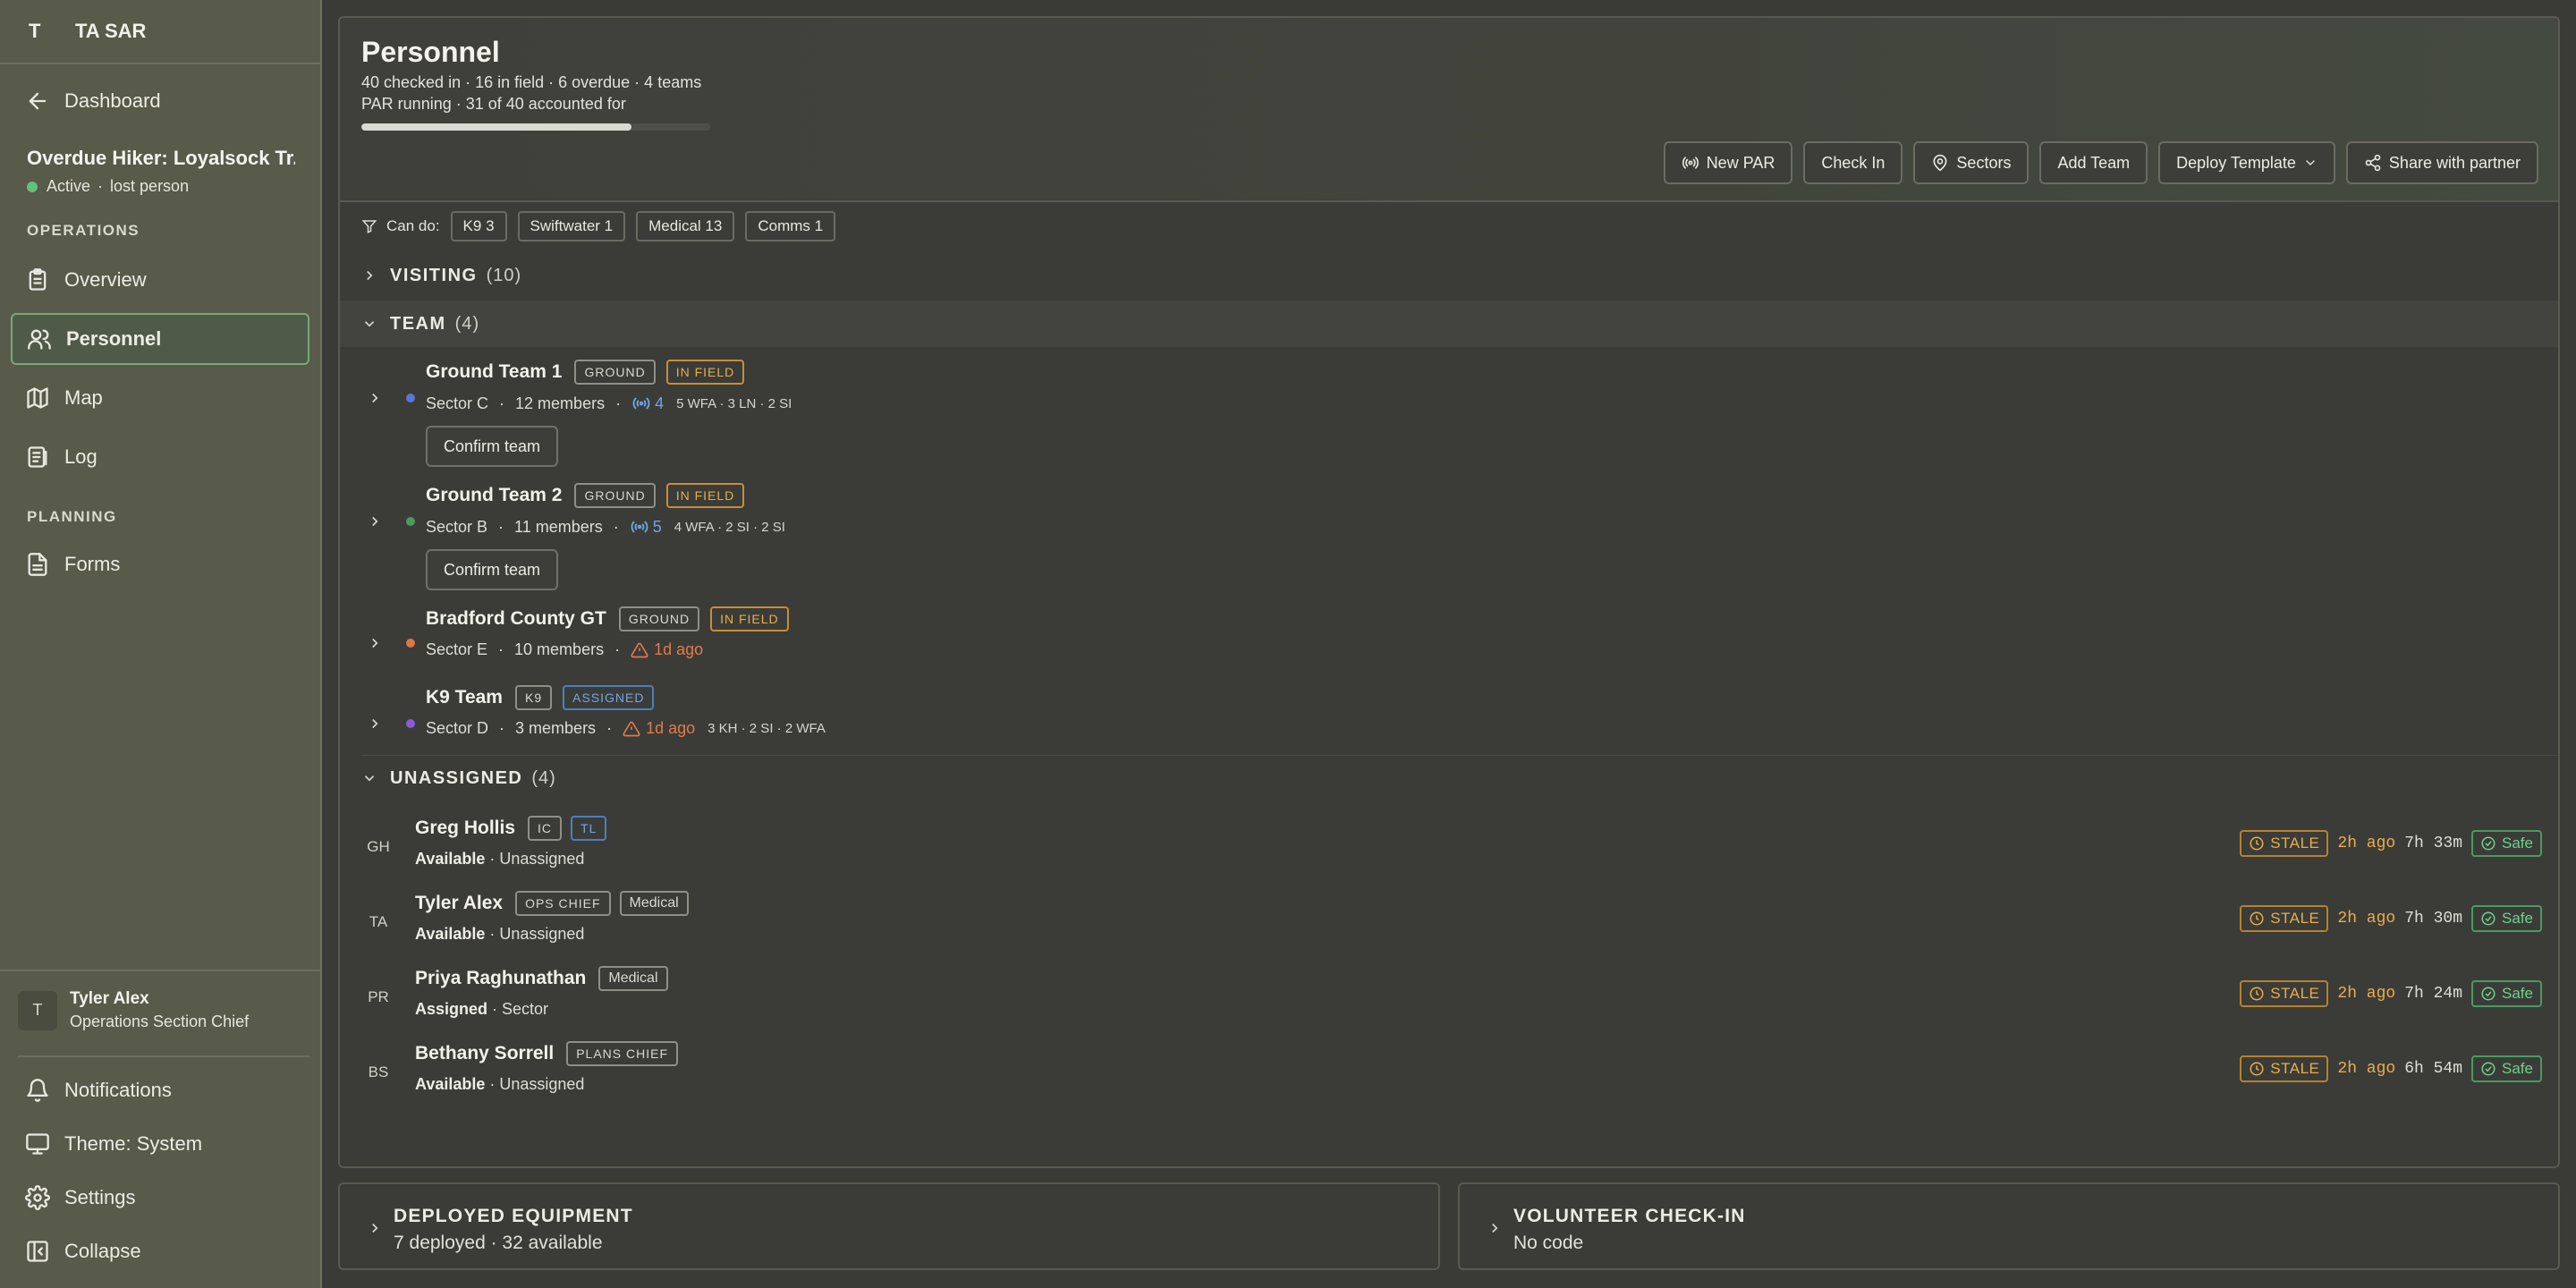 Image resolution: width=2576 pixels, height=1288 pixels. I want to click on group-unassigned-header: UNASSIGNED (4), so click(1449, 778).